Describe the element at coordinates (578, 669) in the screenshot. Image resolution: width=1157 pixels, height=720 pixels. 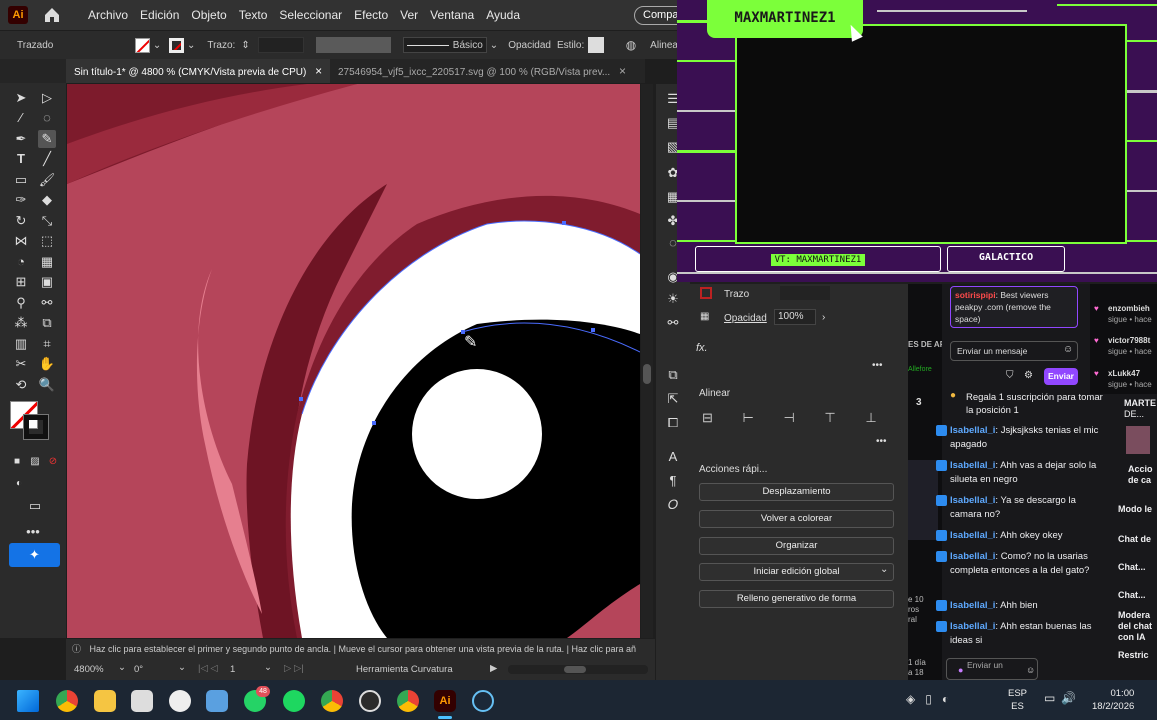
I see `horizontal-scrollbar` at that location.